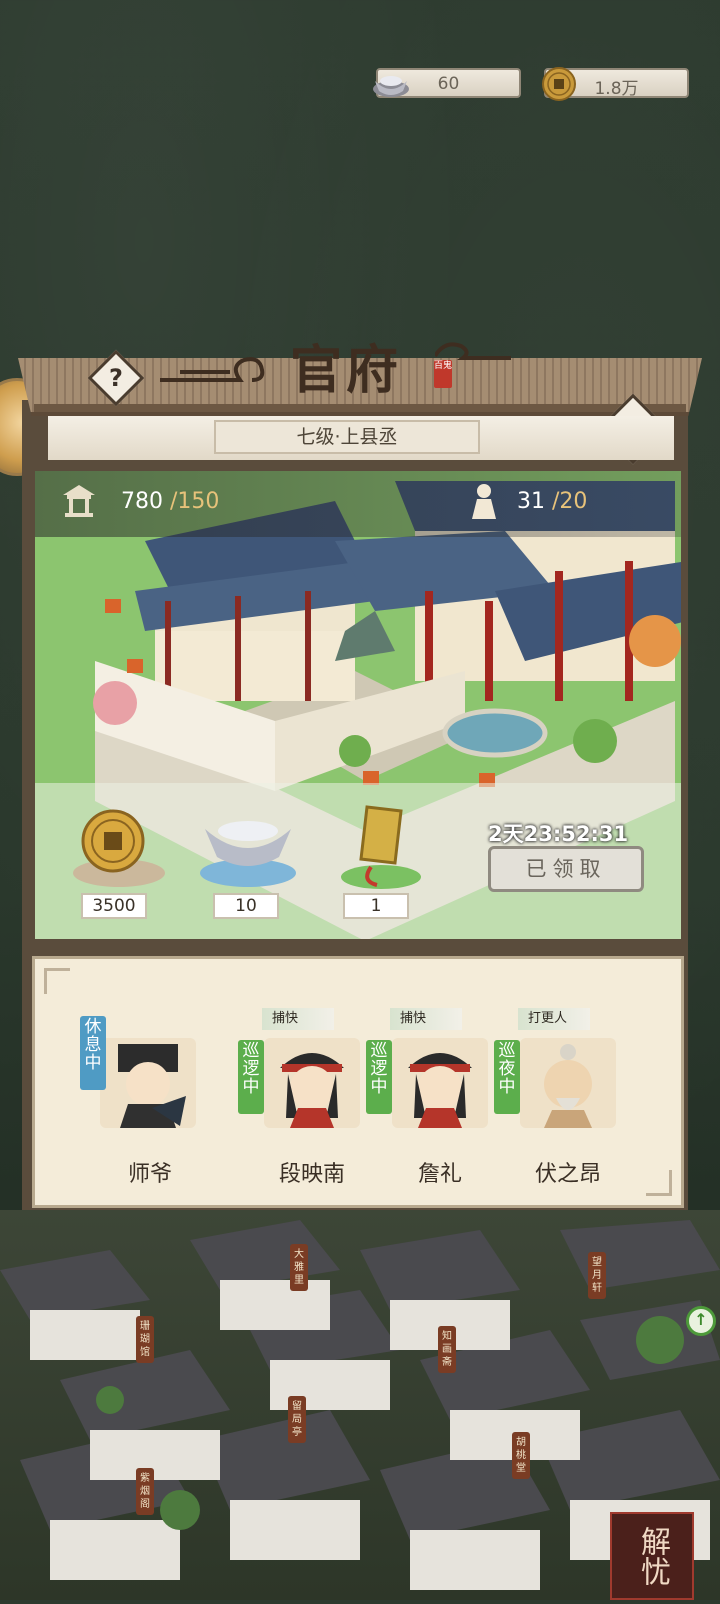  I want to click on silver-ingot-counter: 60, so click(447, 83).